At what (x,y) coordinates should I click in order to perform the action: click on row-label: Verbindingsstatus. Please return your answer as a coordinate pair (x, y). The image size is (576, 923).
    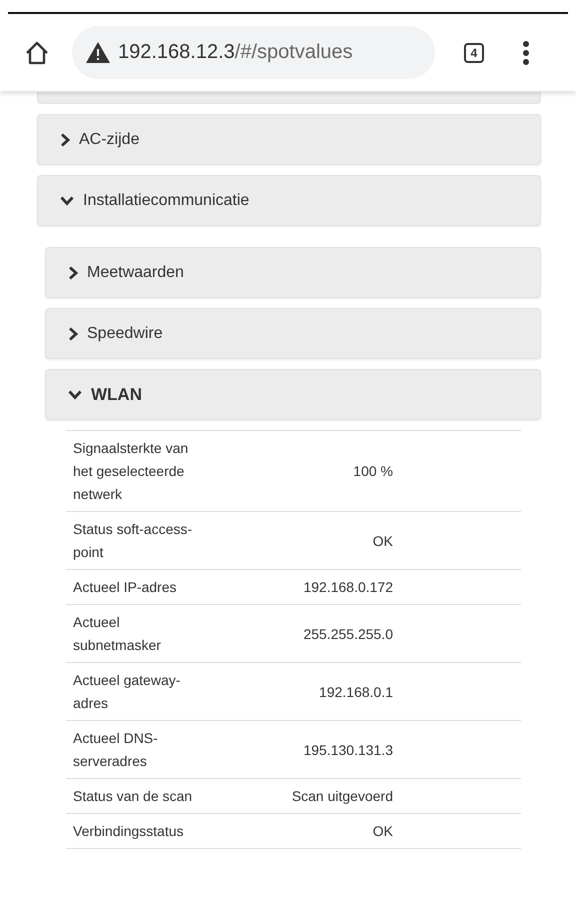
    Looking at the image, I should click on (128, 831).